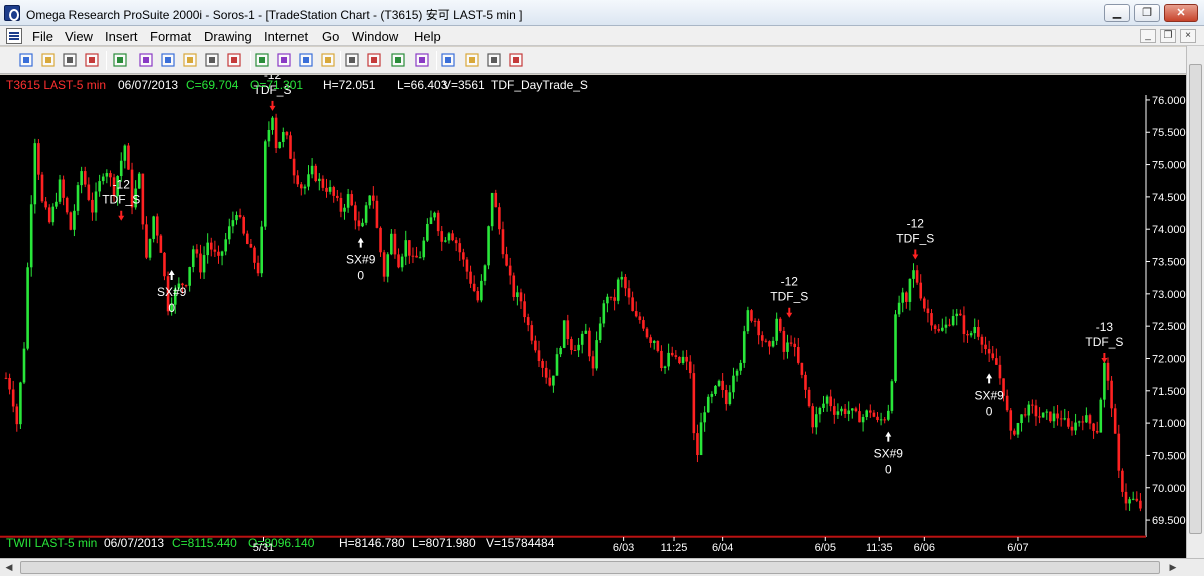 The width and height of the screenshot is (1204, 576). I want to click on document-icon, so click(14, 36).